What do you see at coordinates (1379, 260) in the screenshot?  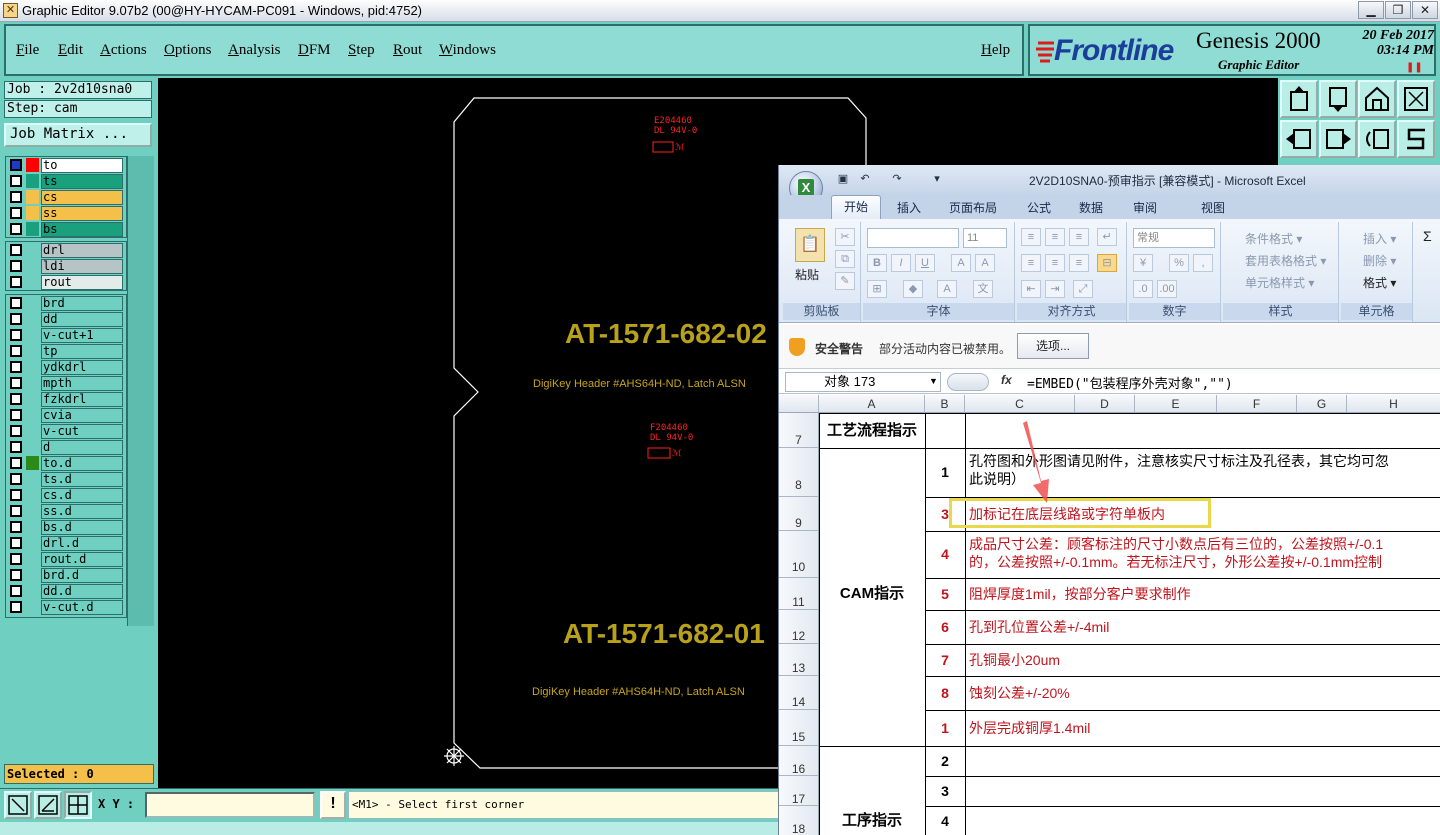 I see `delete-cells-button: 删除 ▾` at bounding box center [1379, 260].